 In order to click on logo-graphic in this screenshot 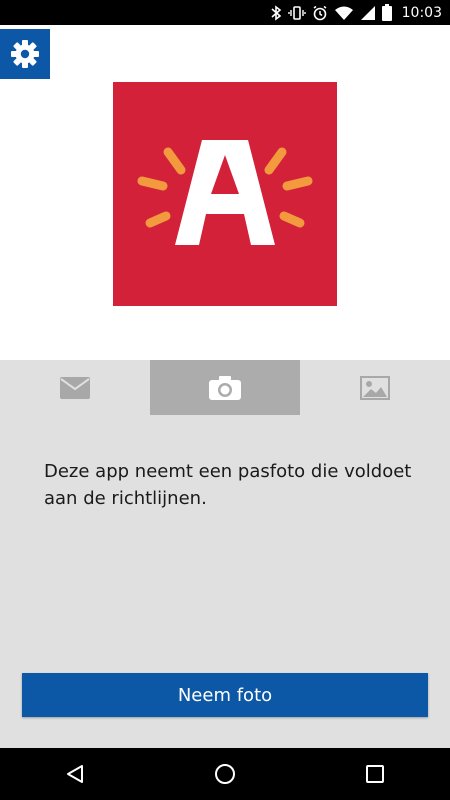, I will do `click(225, 192)`.